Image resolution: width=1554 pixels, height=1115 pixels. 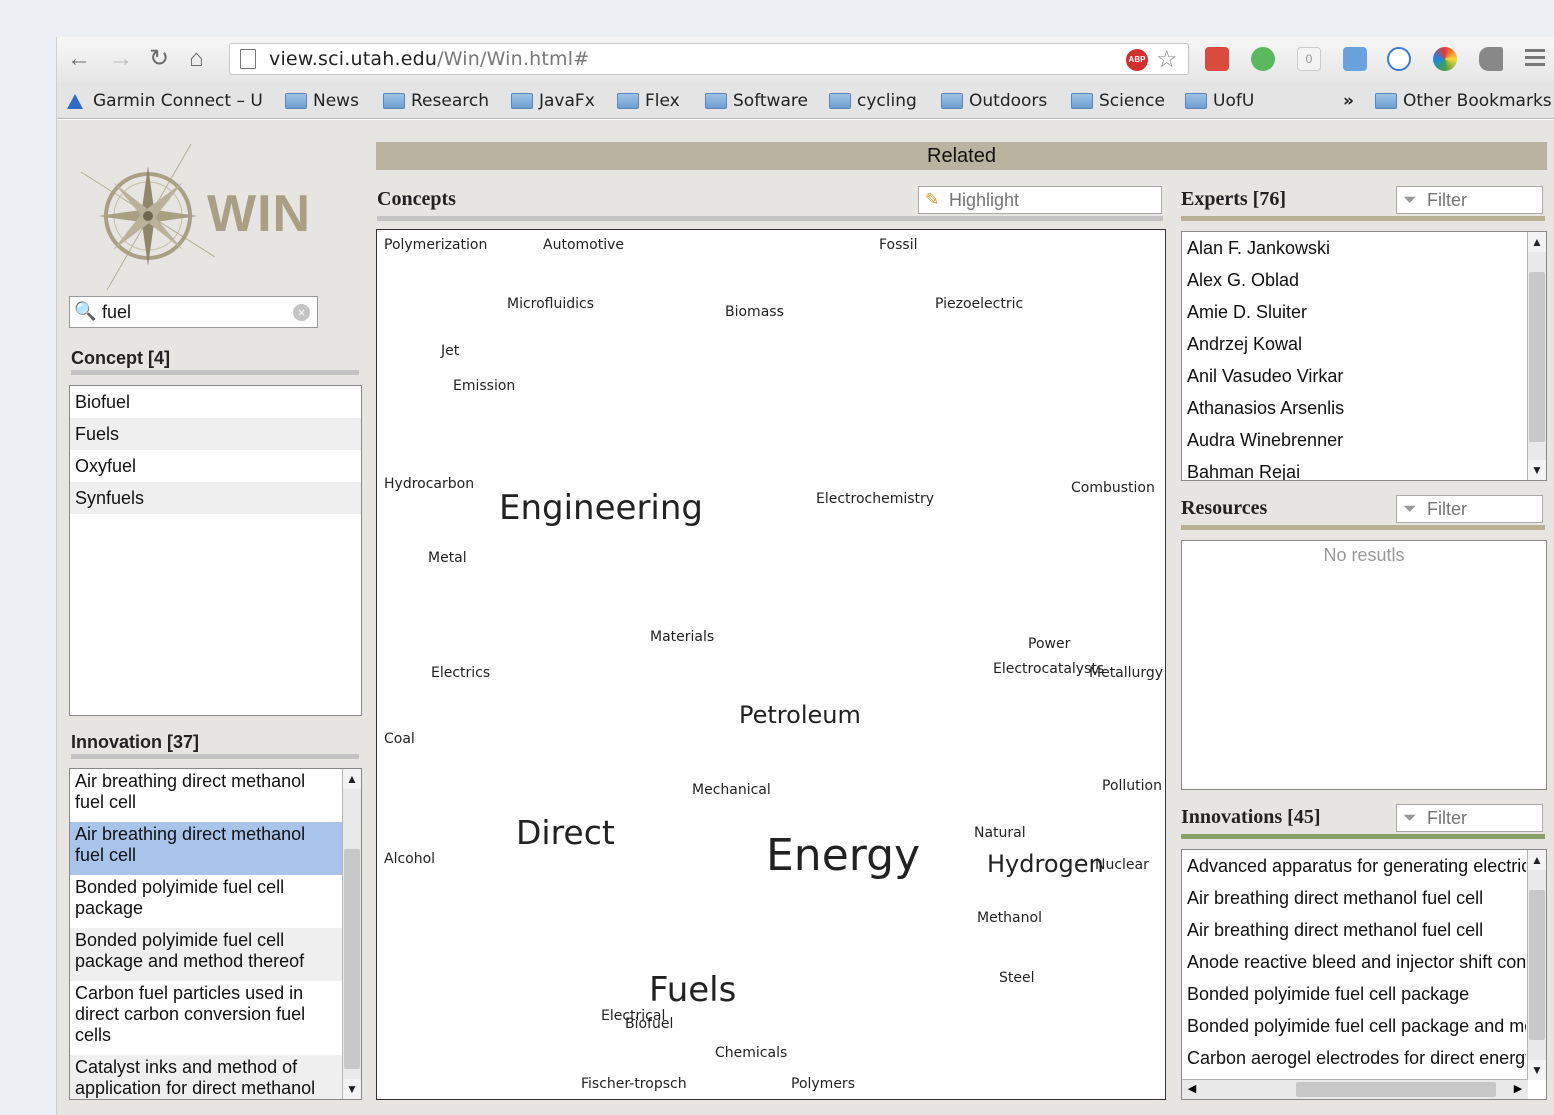 I want to click on cloud-word: Fuels, so click(x=692, y=990).